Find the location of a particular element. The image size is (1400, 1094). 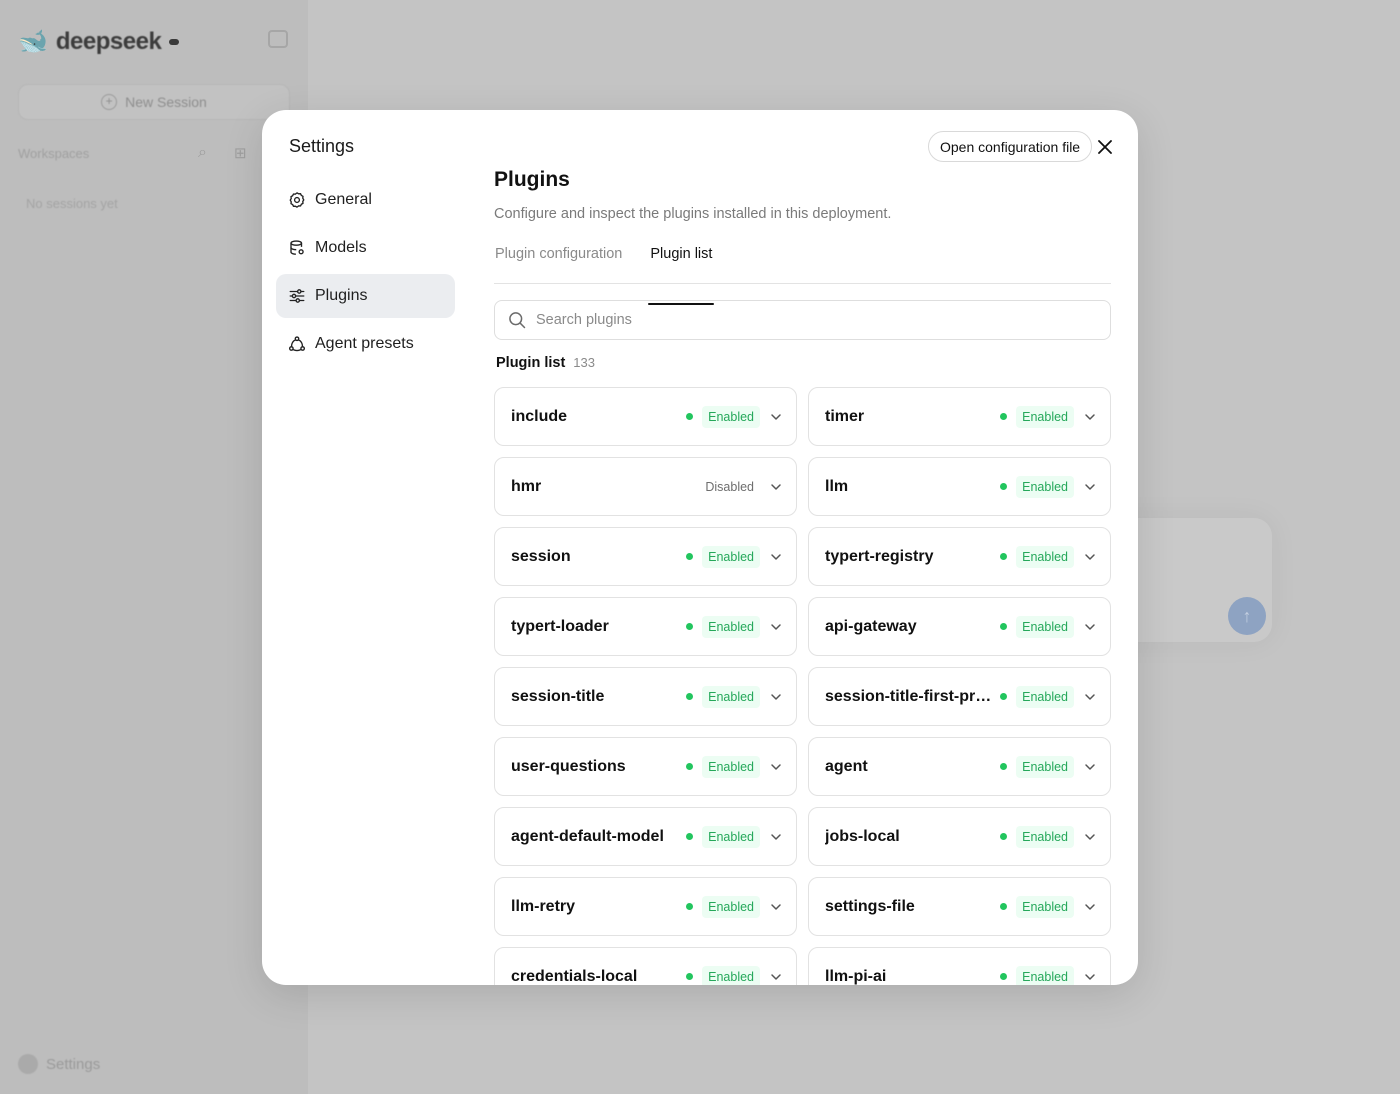

plugin-card: credentials-local Enabled is located at coordinates (645, 966).